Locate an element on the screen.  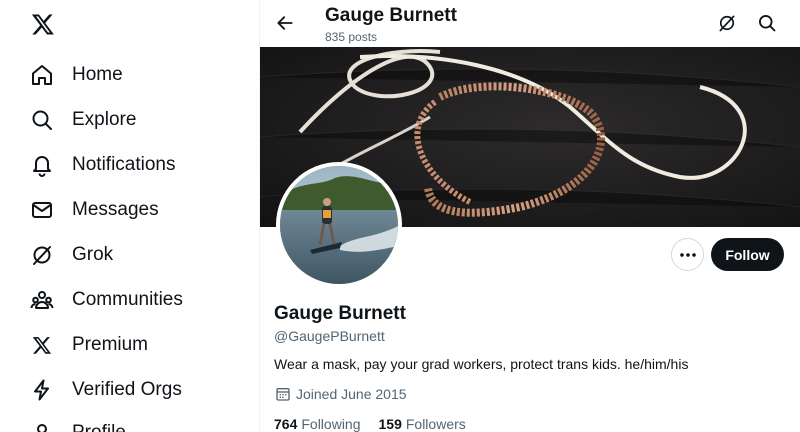
profile-avatar is located at coordinates (339, 225).